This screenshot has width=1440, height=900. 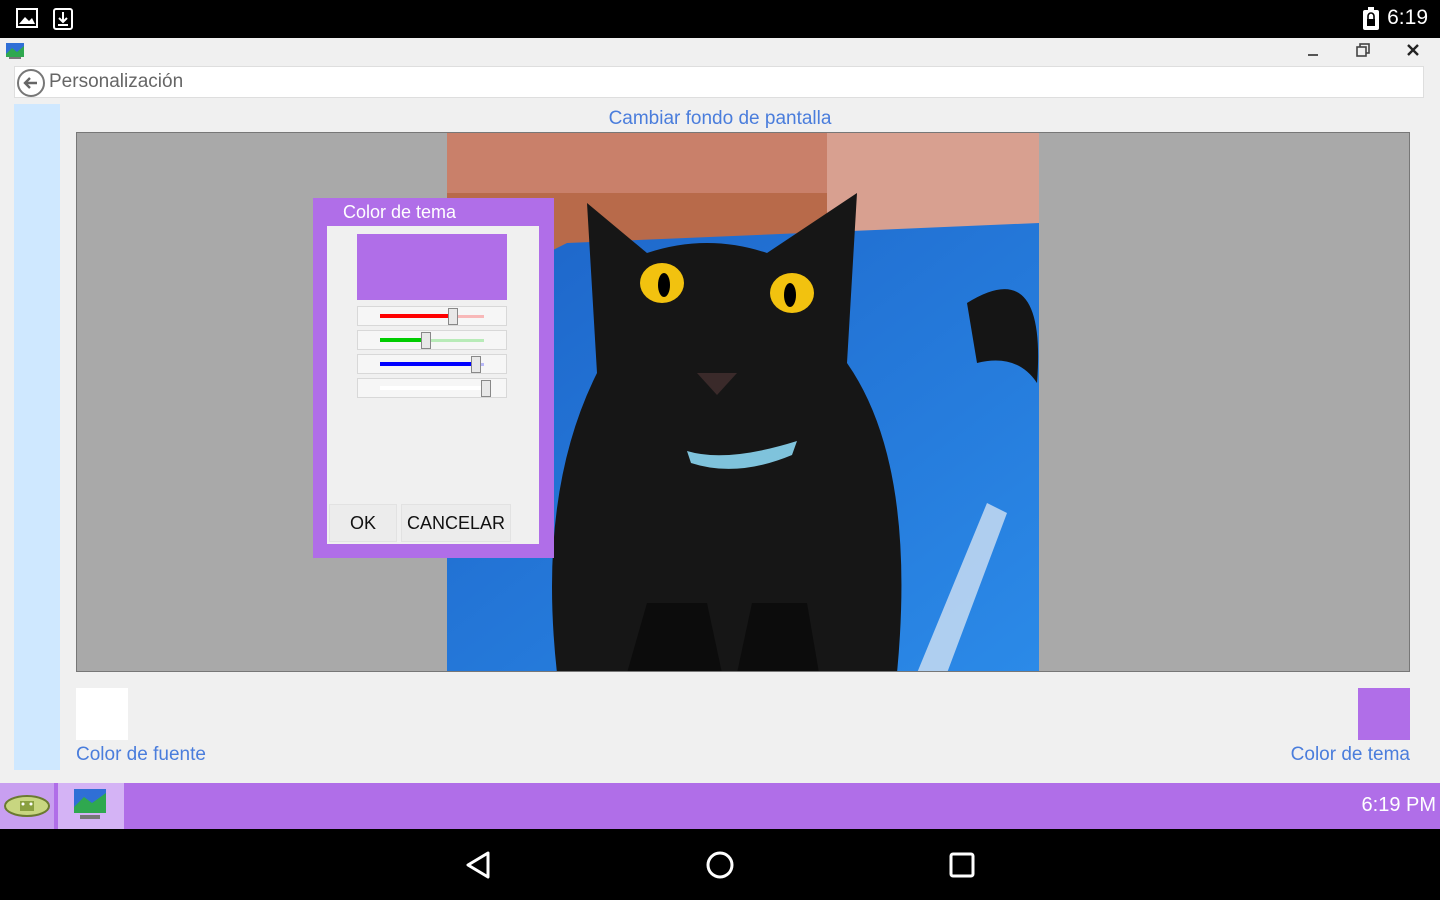 I want to click on font-color-label: Color de fuente, so click(x=141, y=755).